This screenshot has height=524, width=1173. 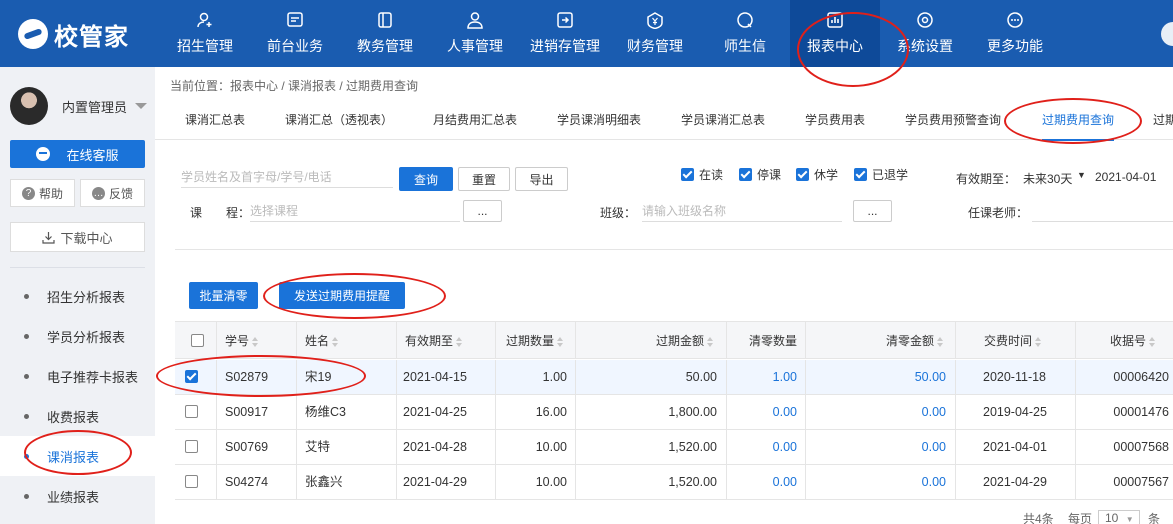 What do you see at coordinates (742, 211) in the screenshot?
I see `class-name-input` at bounding box center [742, 211].